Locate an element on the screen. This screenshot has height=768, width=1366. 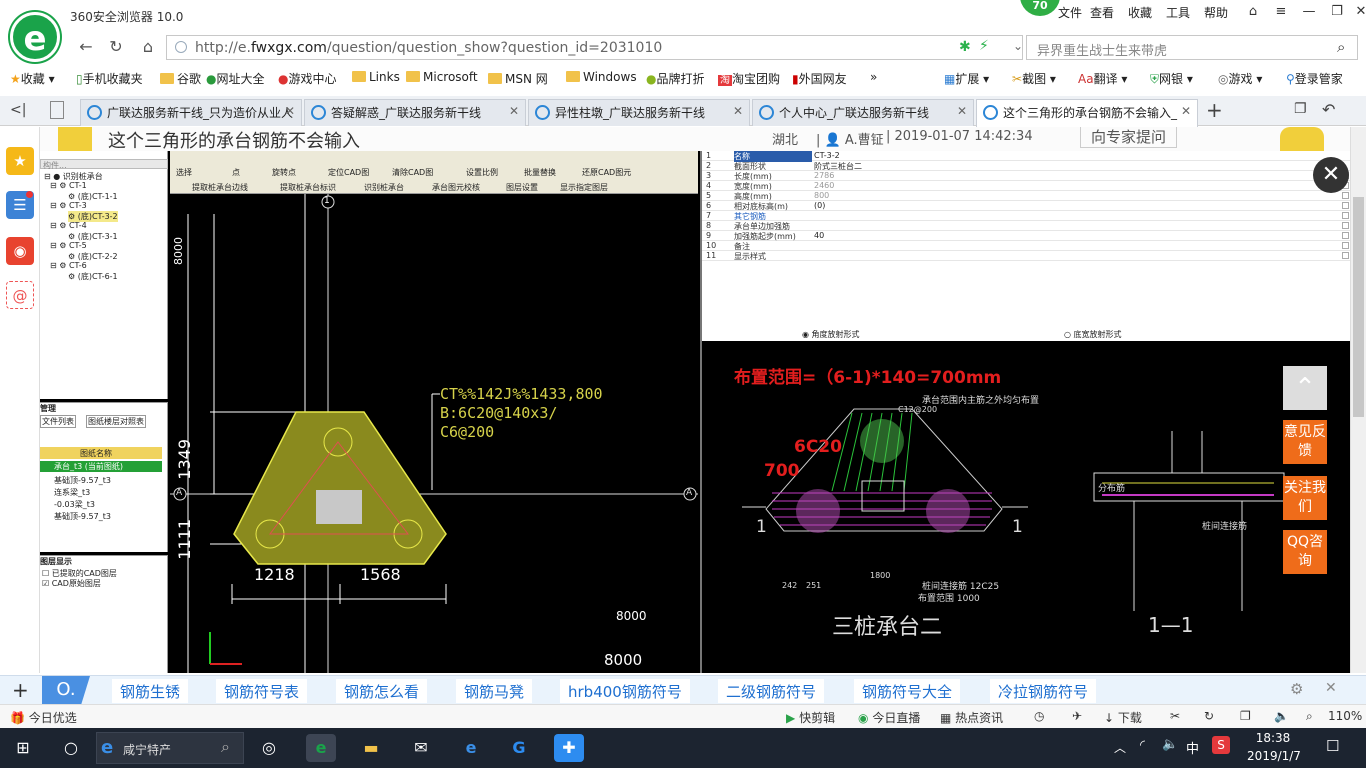
bookmark-taobao: 淘淘宝团购 is located at coordinates (749, 78).